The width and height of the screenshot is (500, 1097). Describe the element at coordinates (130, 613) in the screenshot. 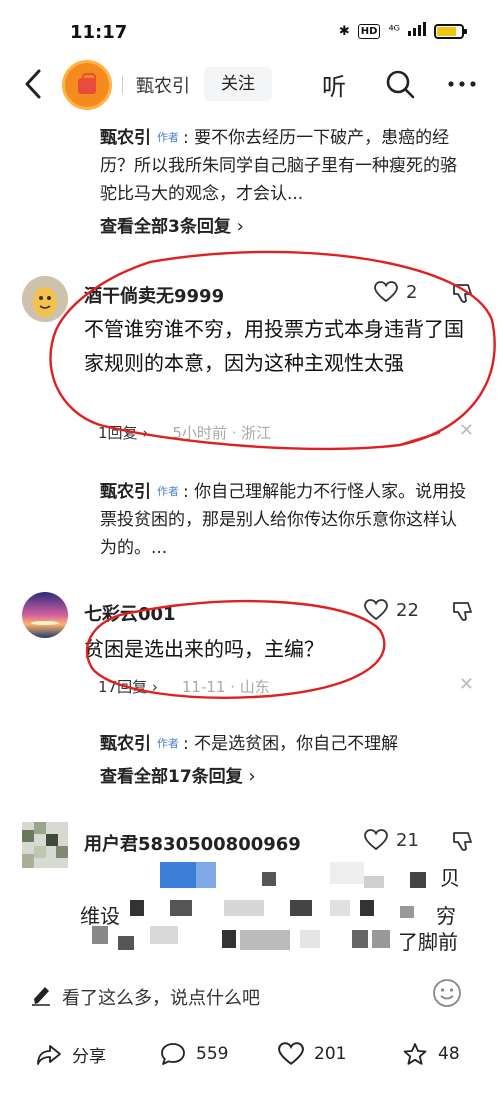

I see `comment-username: 七彩云001` at that location.